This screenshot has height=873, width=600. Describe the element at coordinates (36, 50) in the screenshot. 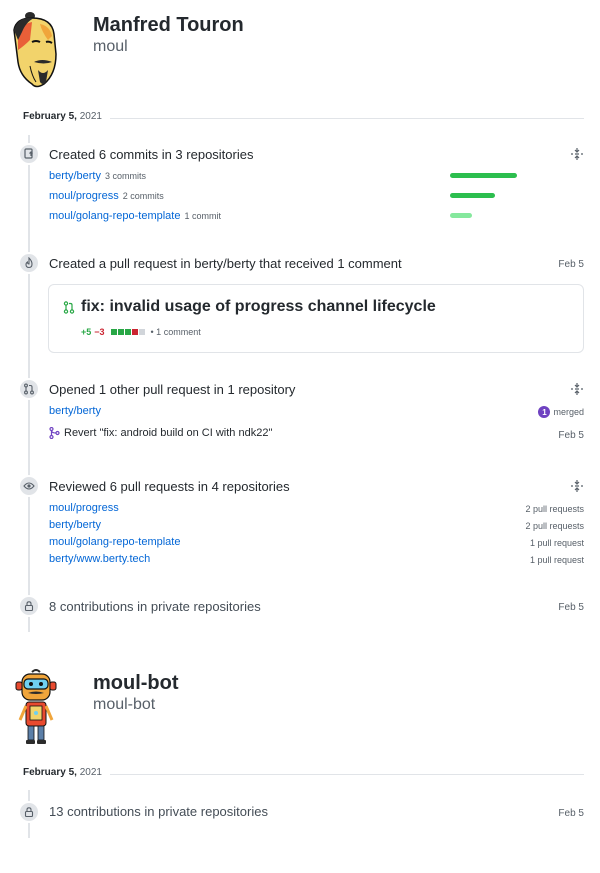

I see `user-avatar` at that location.